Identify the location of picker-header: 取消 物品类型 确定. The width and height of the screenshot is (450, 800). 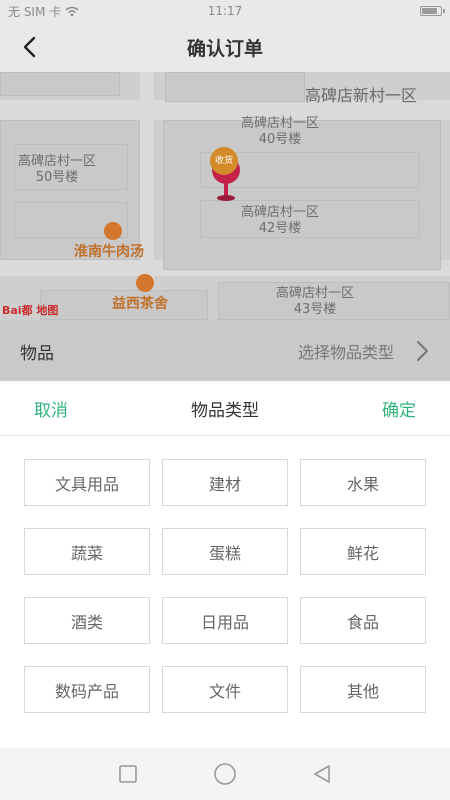
(225, 408).